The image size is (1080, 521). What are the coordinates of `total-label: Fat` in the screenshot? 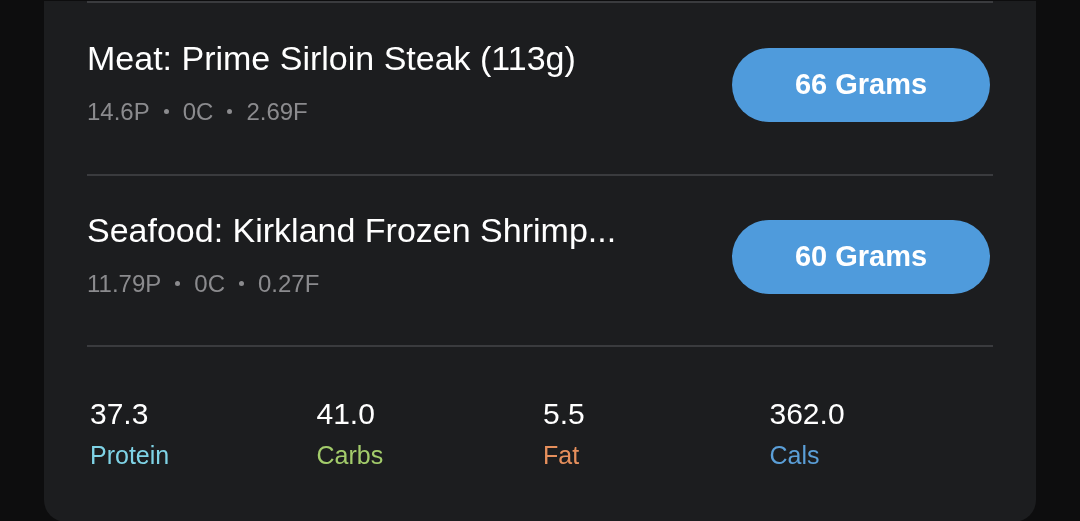 It's located at (562, 455).